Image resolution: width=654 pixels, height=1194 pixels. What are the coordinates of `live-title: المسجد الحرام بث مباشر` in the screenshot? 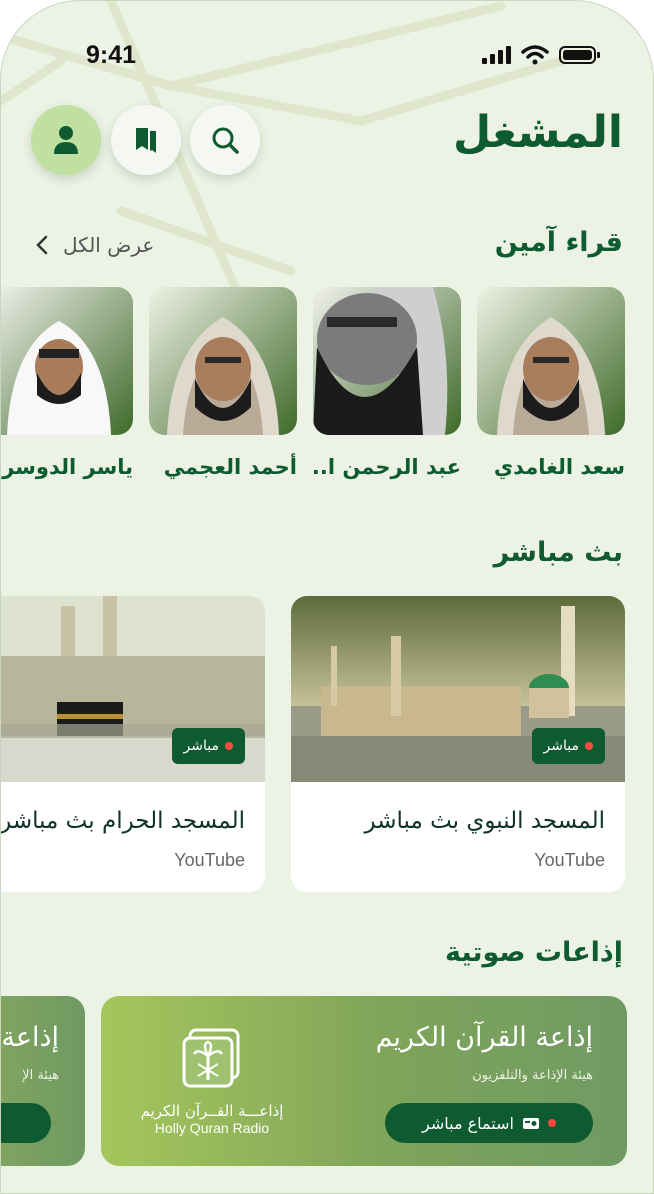 It's located at (122, 821).